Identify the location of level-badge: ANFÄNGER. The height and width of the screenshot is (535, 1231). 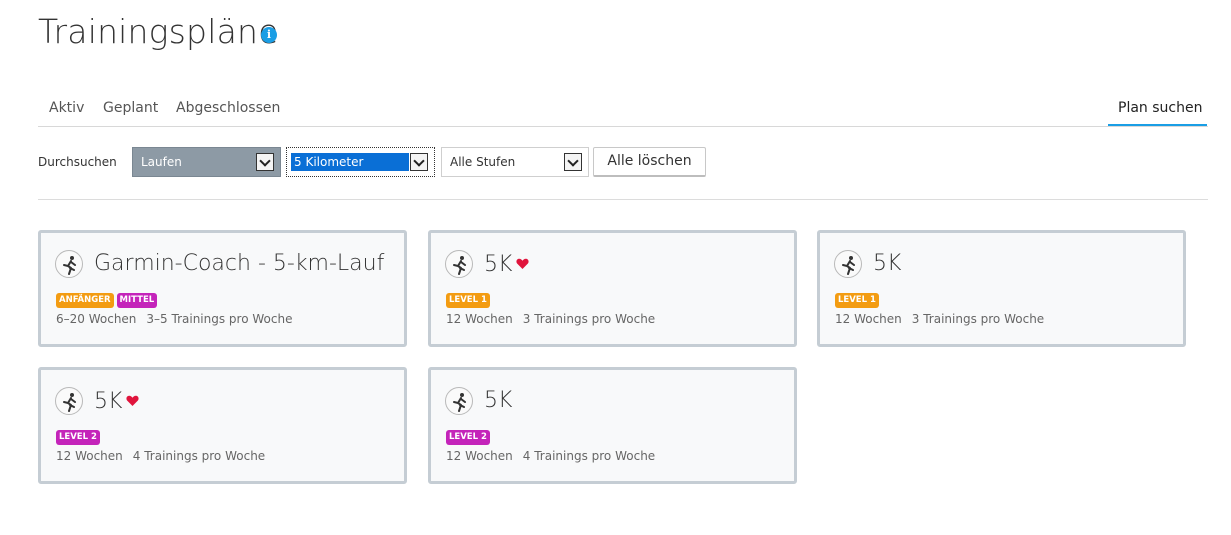
(85, 300).